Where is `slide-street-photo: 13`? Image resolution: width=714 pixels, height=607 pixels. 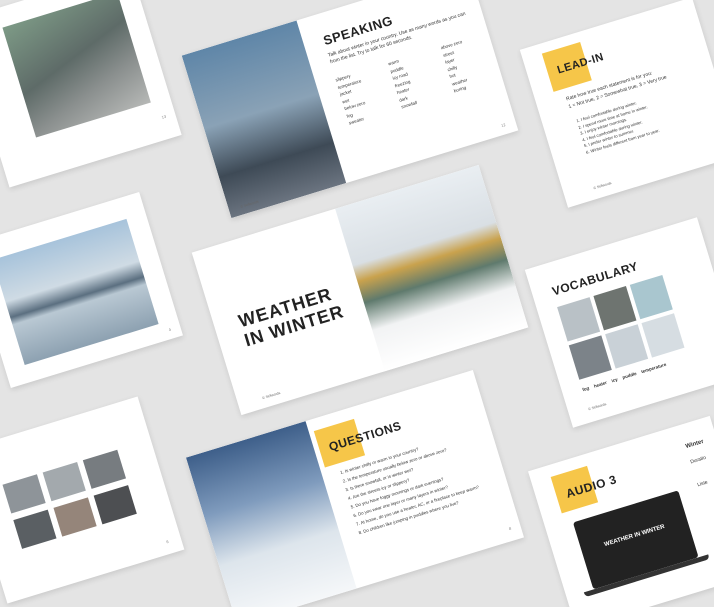 slide-street-photo: 13 is located at coordinates (91, 94).